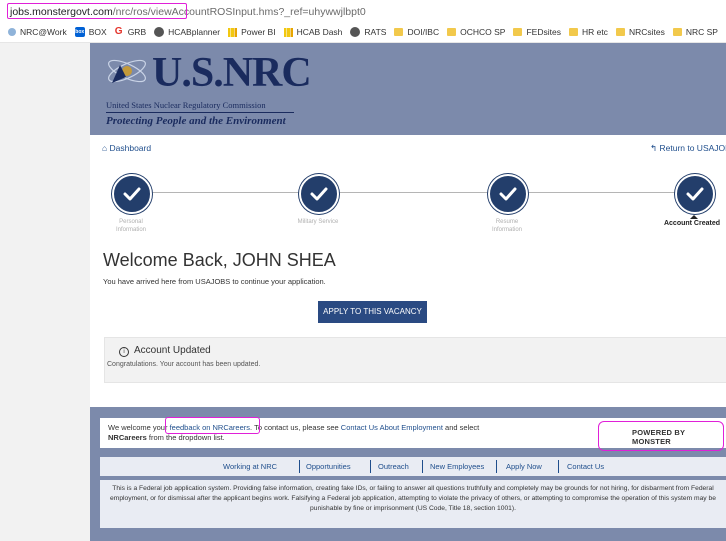 The image size is (726, 541). I want to click on contact-employment-link: Contact Us About Employment, so click(392, 427).